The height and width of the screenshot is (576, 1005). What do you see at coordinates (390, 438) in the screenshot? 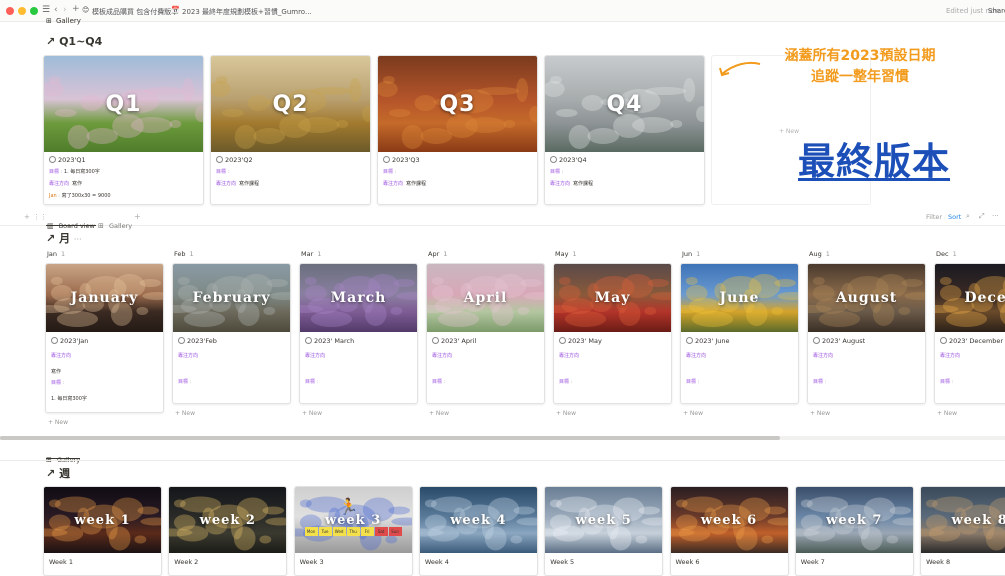
I see `board-scrollbar-thumb` at bounding box center [390, 438].